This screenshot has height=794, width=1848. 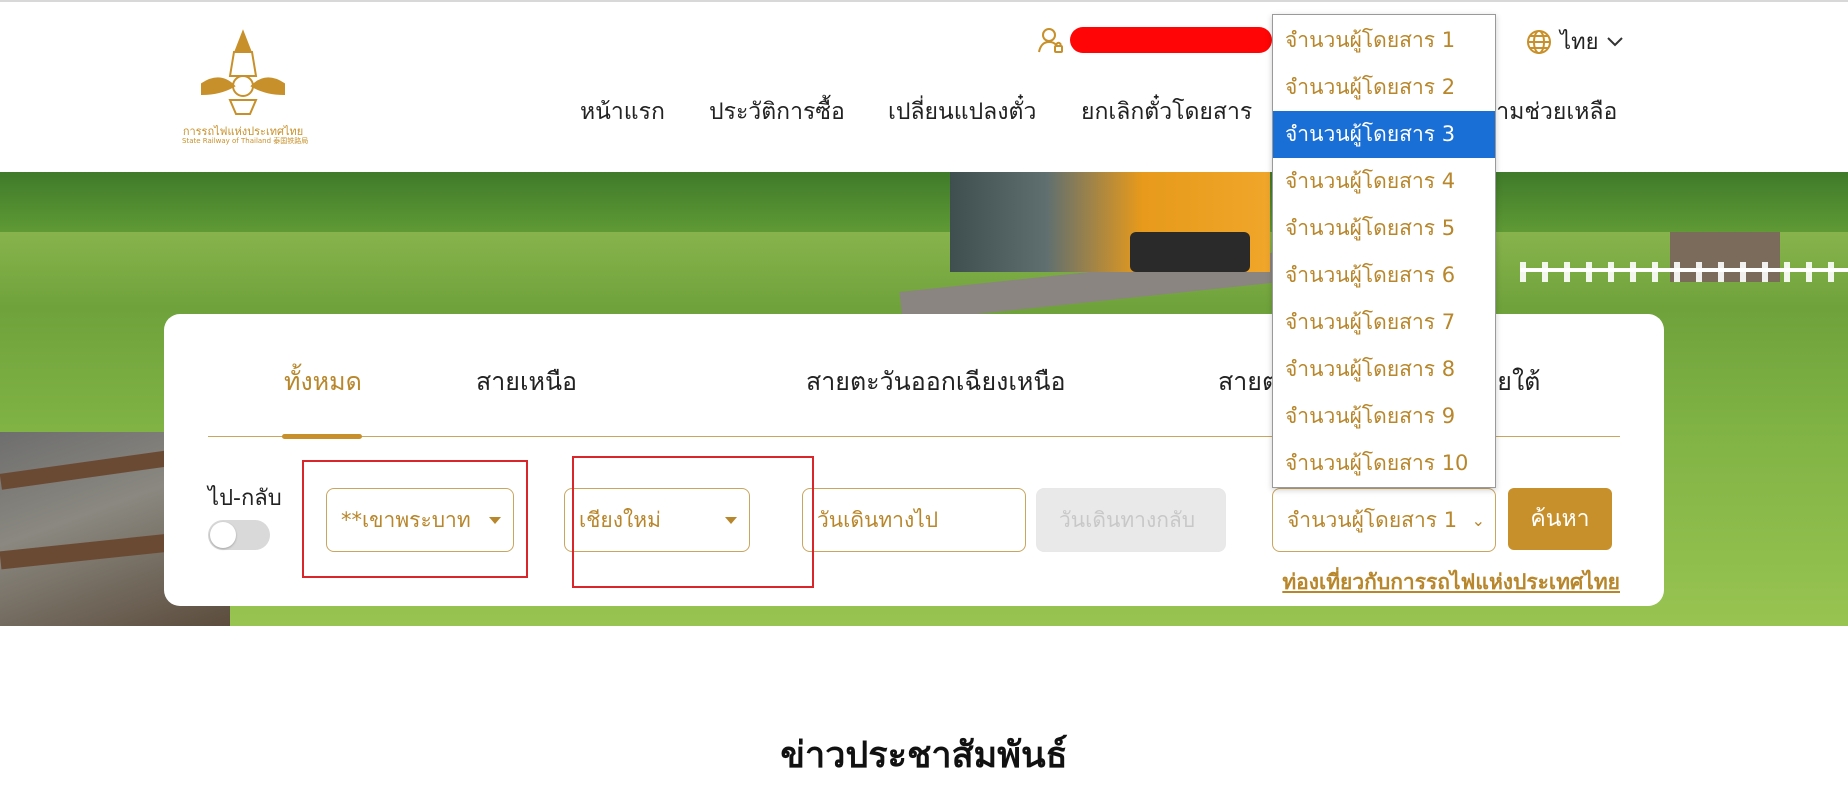 I want to click on user-account, so click(x=1158, y=40).